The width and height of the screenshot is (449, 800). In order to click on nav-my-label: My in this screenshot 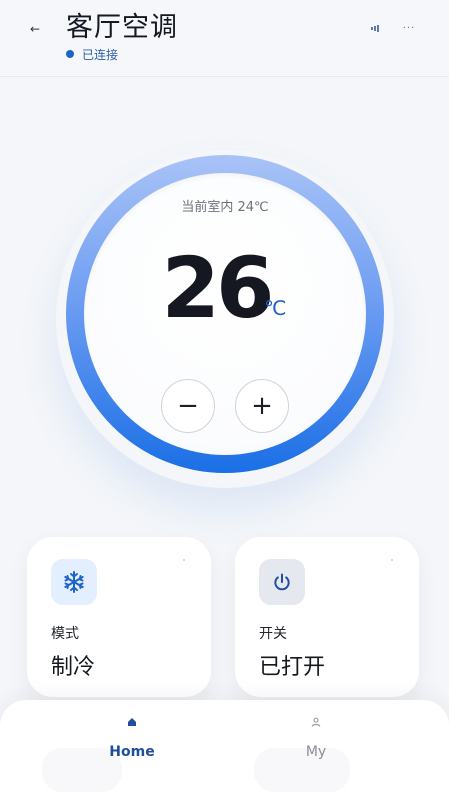, I will do `click(316, 752)`.